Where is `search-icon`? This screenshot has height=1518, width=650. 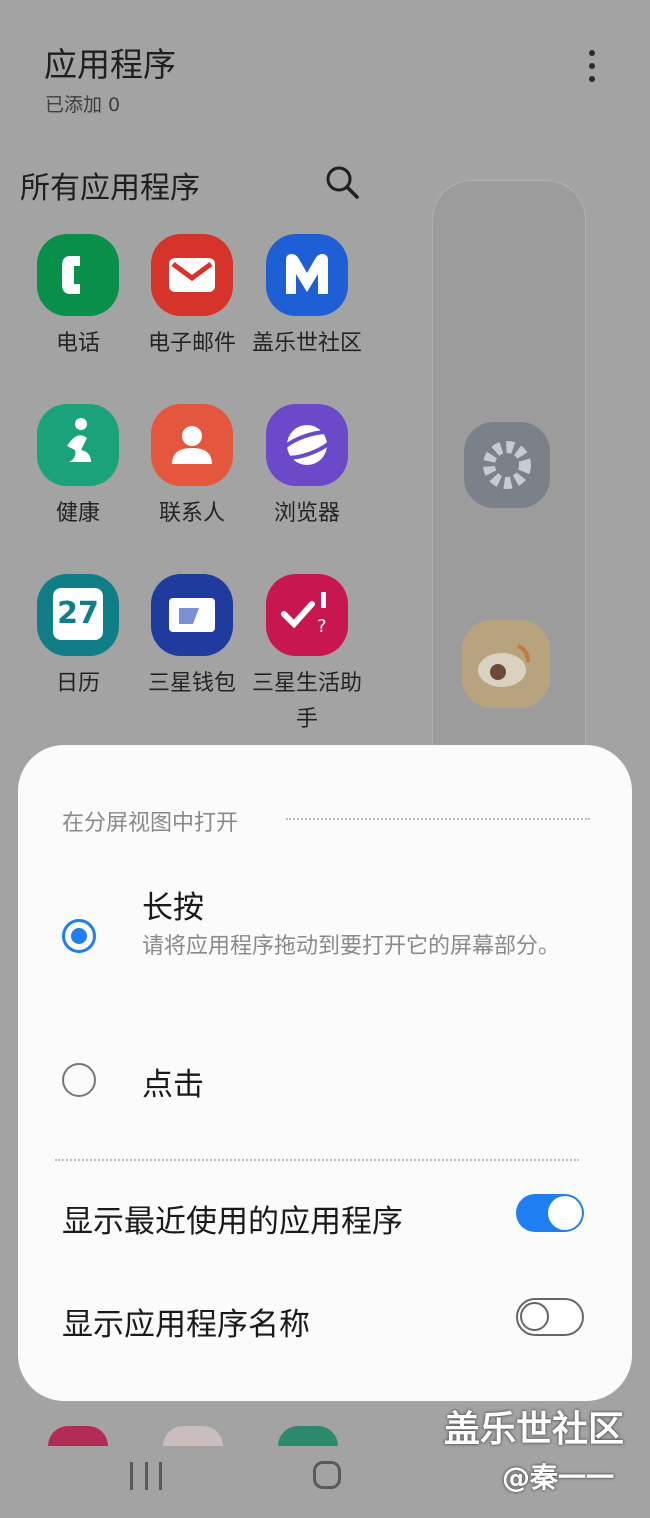 search-icon is located at coordinates (342, 182).